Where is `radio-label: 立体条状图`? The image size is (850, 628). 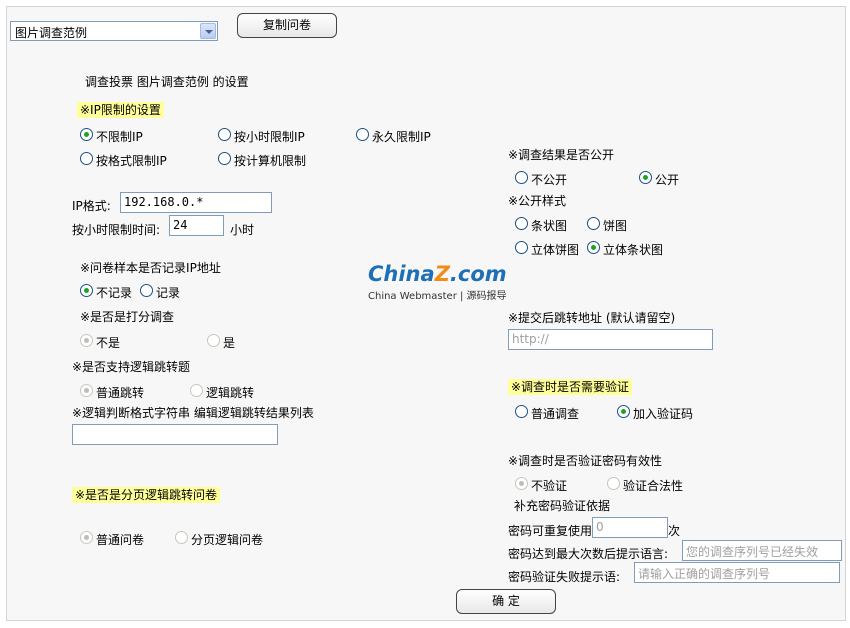 radio-label: 立体条状图 is located at coordinates (633, 250).